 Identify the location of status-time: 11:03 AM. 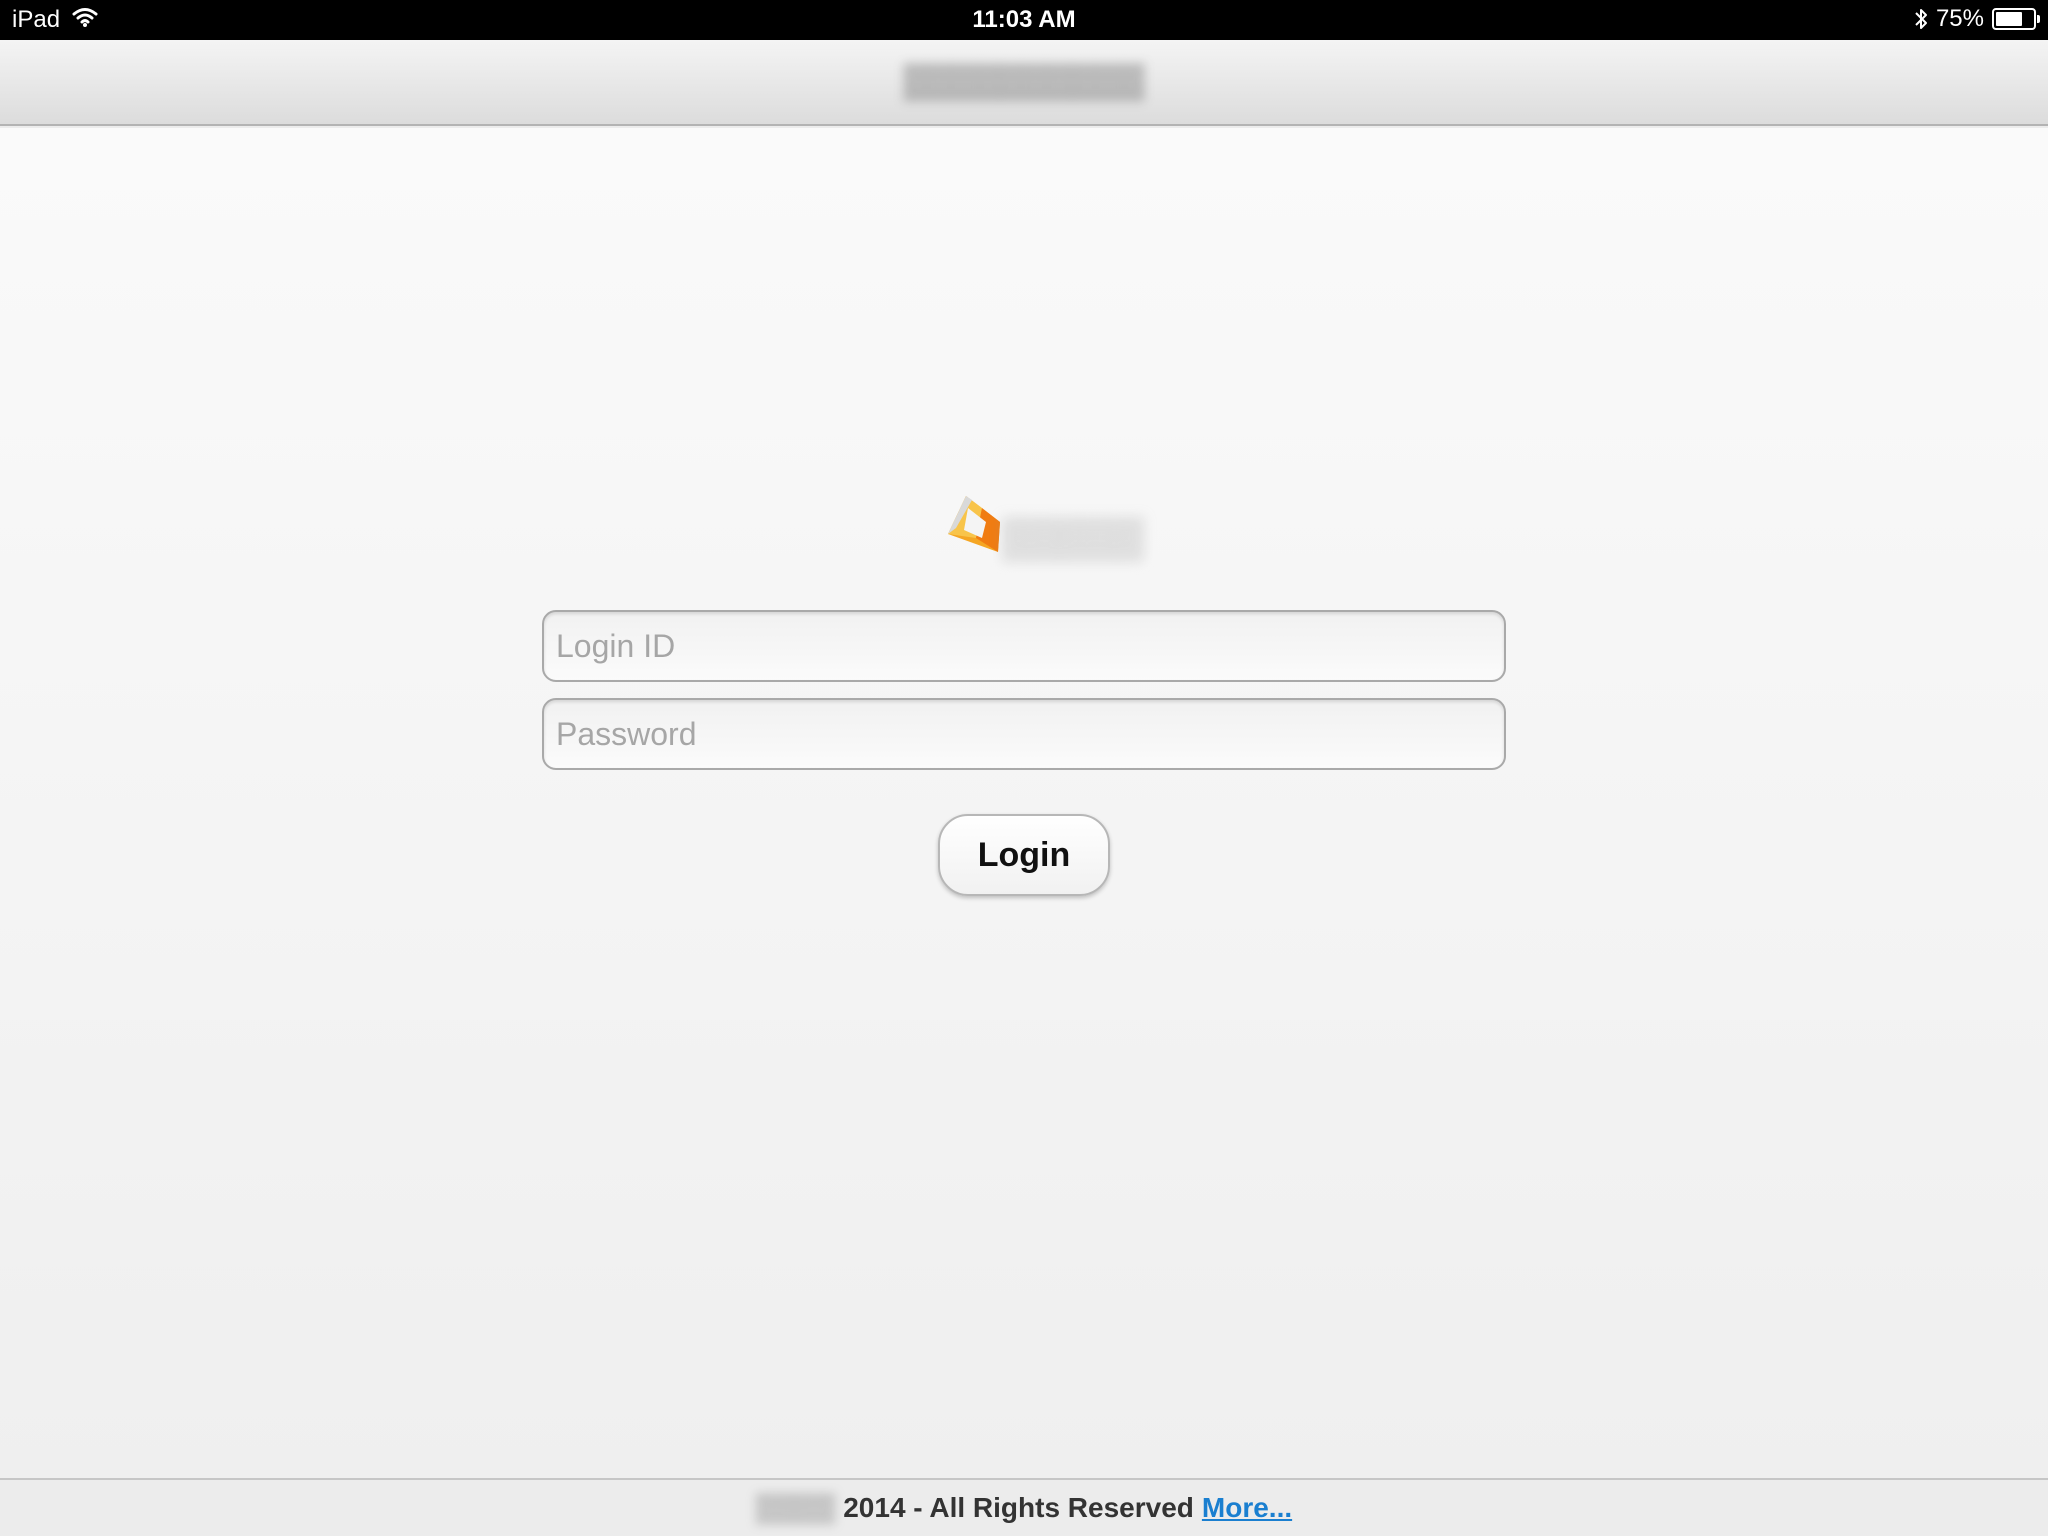
(1024, 19).